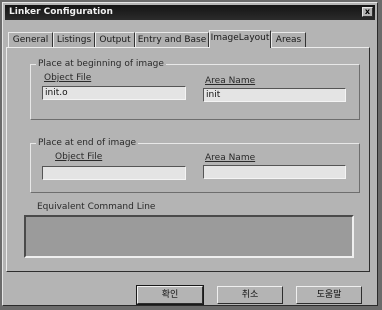  What do you see at coordinates (74, 39) in the screenshot?
I see `tab-listings: Listings` at bounding box center [74, 39].